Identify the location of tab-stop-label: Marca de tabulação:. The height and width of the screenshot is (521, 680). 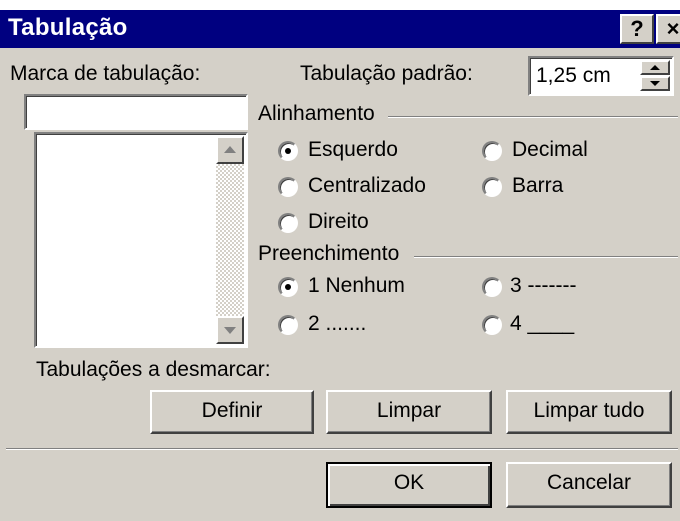
(105, 73).